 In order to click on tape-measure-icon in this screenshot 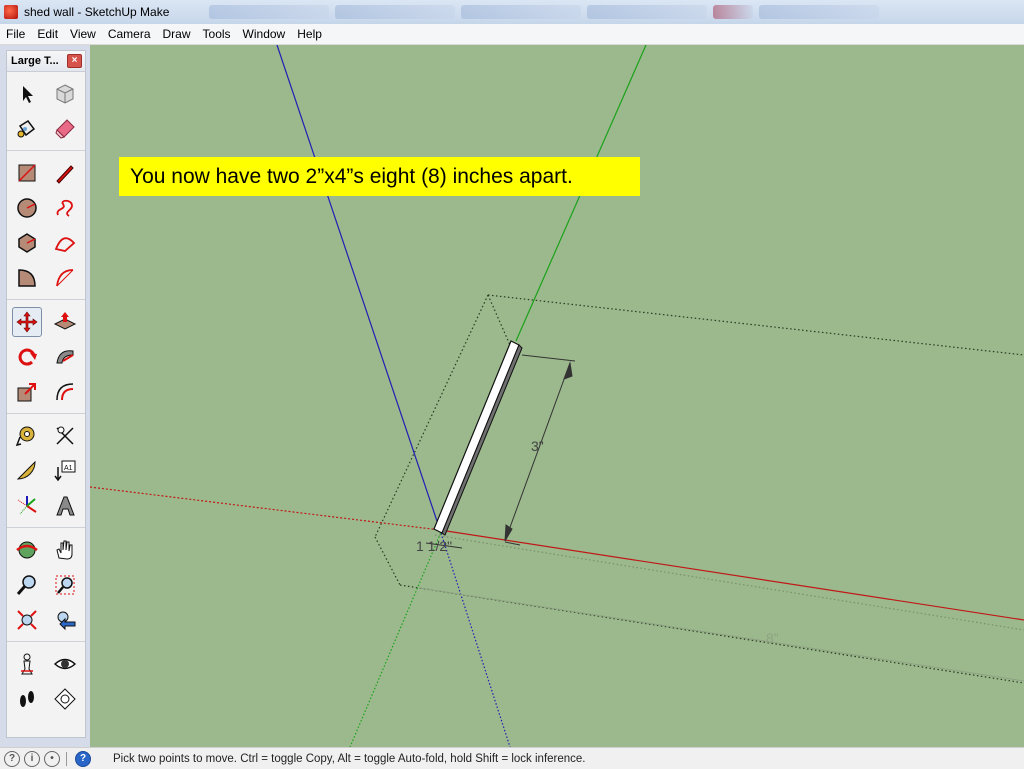, I will do `click(27, 436)`.